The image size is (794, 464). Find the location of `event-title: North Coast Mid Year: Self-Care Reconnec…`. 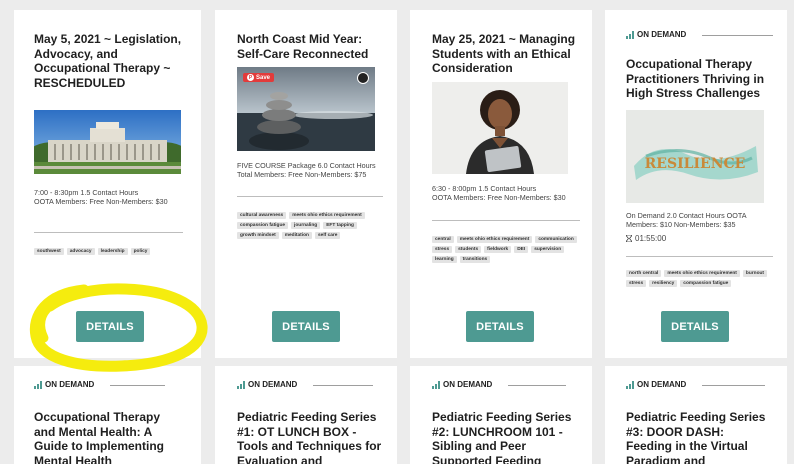

event-title: North Coast Mid Year: Self-Care Reconnec… is located at coordinates (310, 46).